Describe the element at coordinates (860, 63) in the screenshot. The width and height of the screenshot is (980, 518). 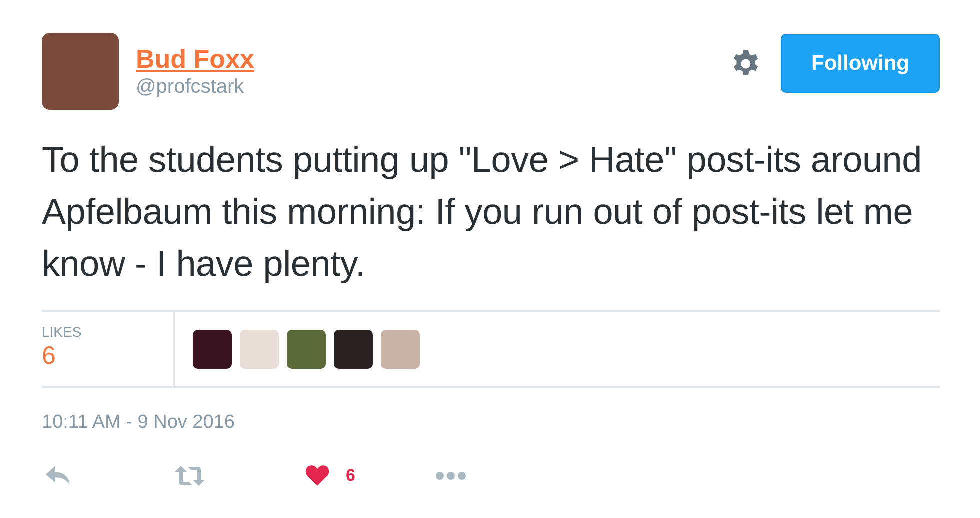
I see `following-button: Following` at that location.